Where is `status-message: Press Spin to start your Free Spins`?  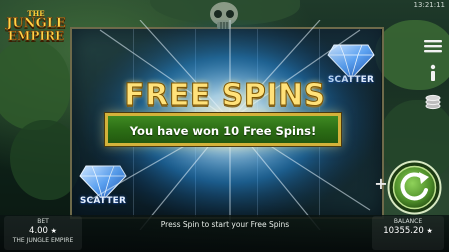
status-message: Press Spin to start your Free Spins is located at coordinates (225, 224).